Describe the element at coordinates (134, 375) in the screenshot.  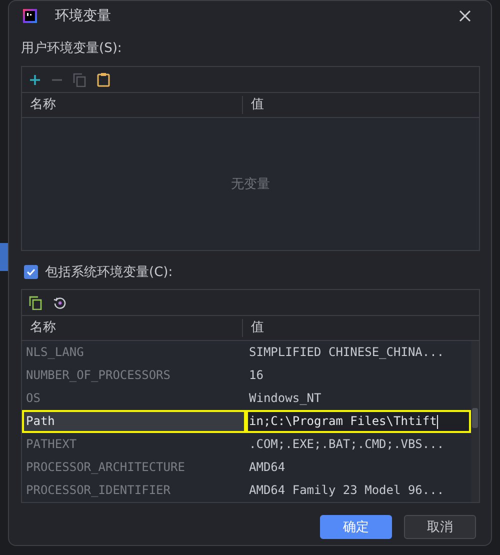
I see `variable-name: NUMBER_OF_PROCESSORS` at that location.